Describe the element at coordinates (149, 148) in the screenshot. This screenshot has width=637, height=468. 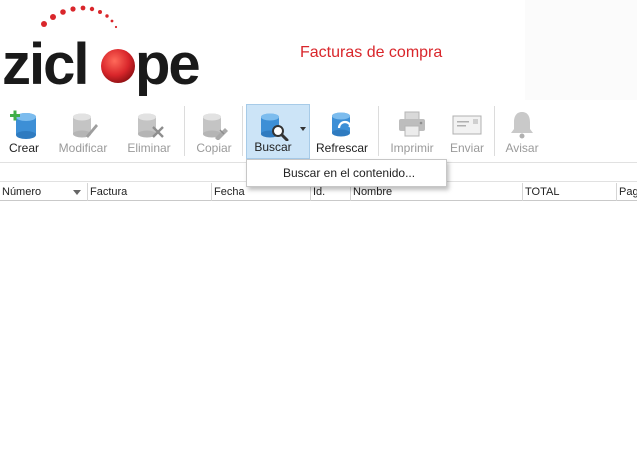
I see `delete-button-label: Eliminar` at that location.